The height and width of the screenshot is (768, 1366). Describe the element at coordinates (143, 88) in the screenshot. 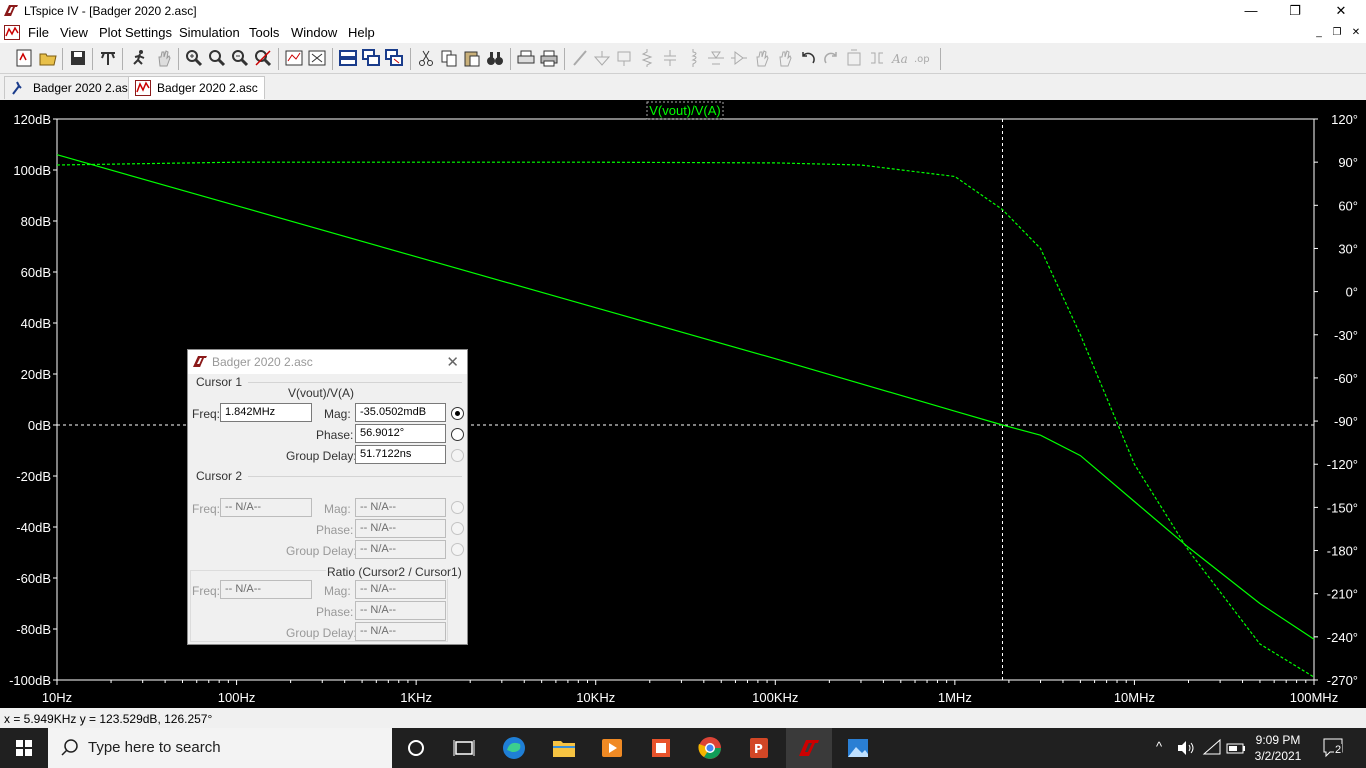

I see `waveform-icon` at that location.